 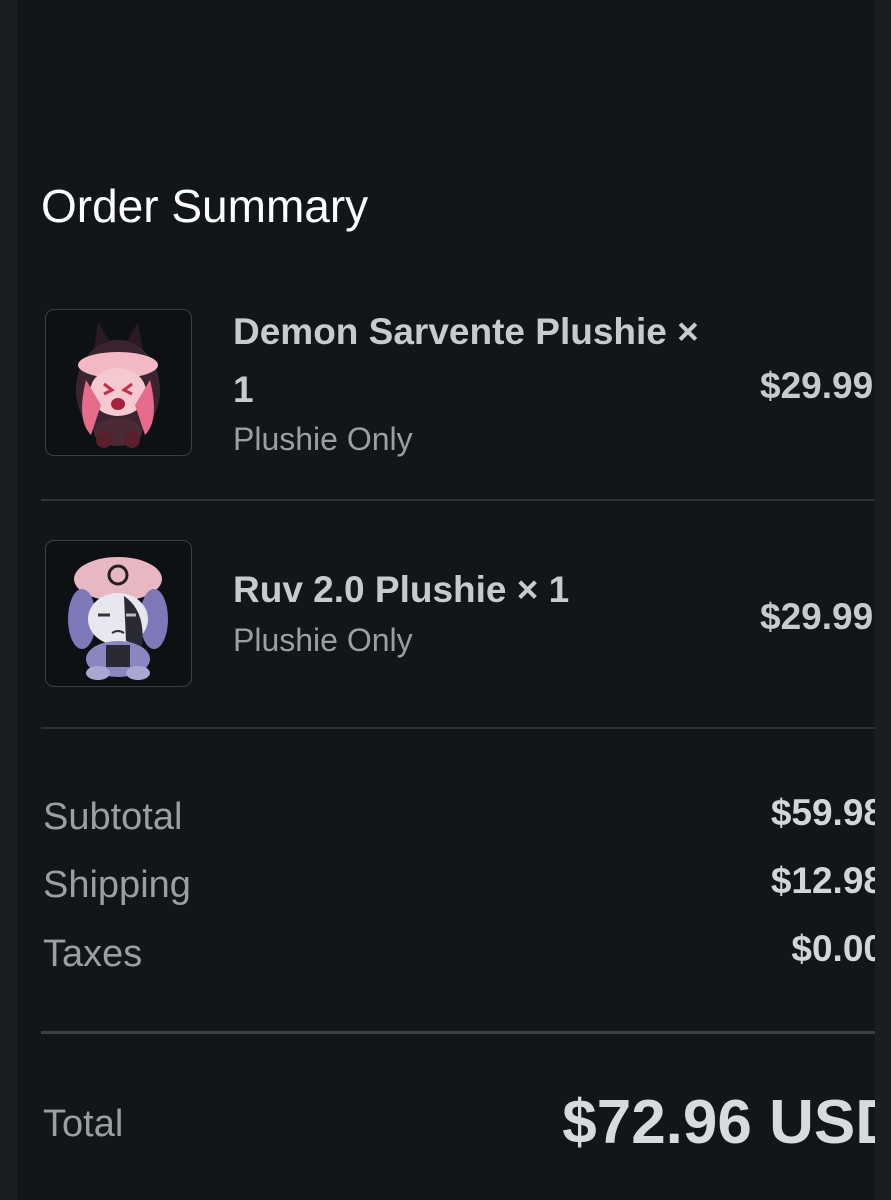 I want to click on right-edge, so click(x=883, y=600).